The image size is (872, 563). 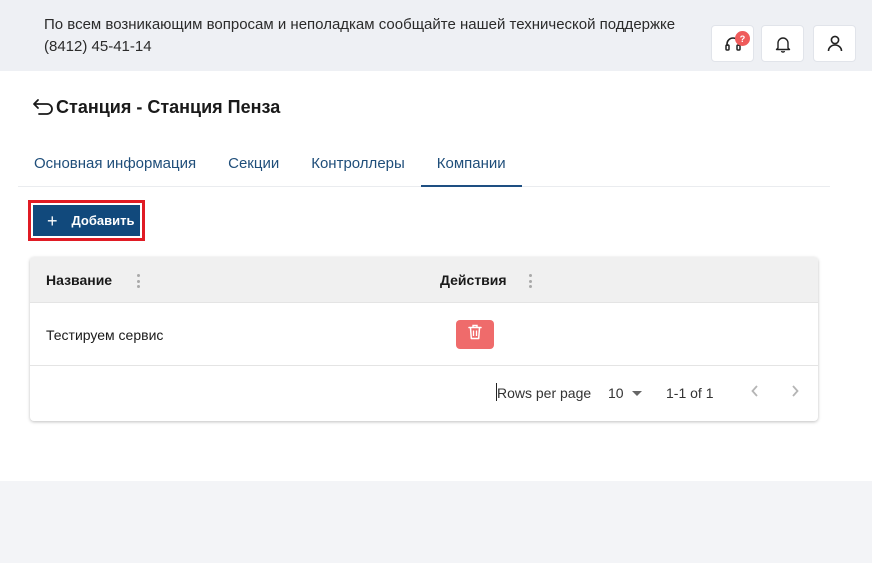 What do you see at coordinates (253, 167) in the screenshot?
I see `tab-sections: Секции` at bounding box center [253, 167].